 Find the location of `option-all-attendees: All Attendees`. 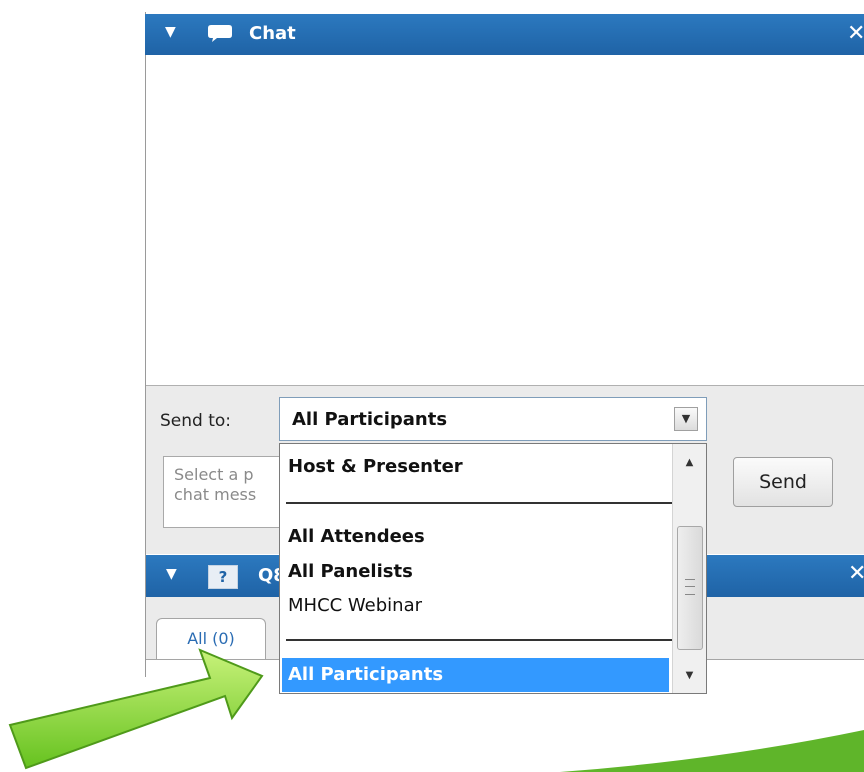

option-all-attendees: All Attendees is located at coordinates (356, 536).